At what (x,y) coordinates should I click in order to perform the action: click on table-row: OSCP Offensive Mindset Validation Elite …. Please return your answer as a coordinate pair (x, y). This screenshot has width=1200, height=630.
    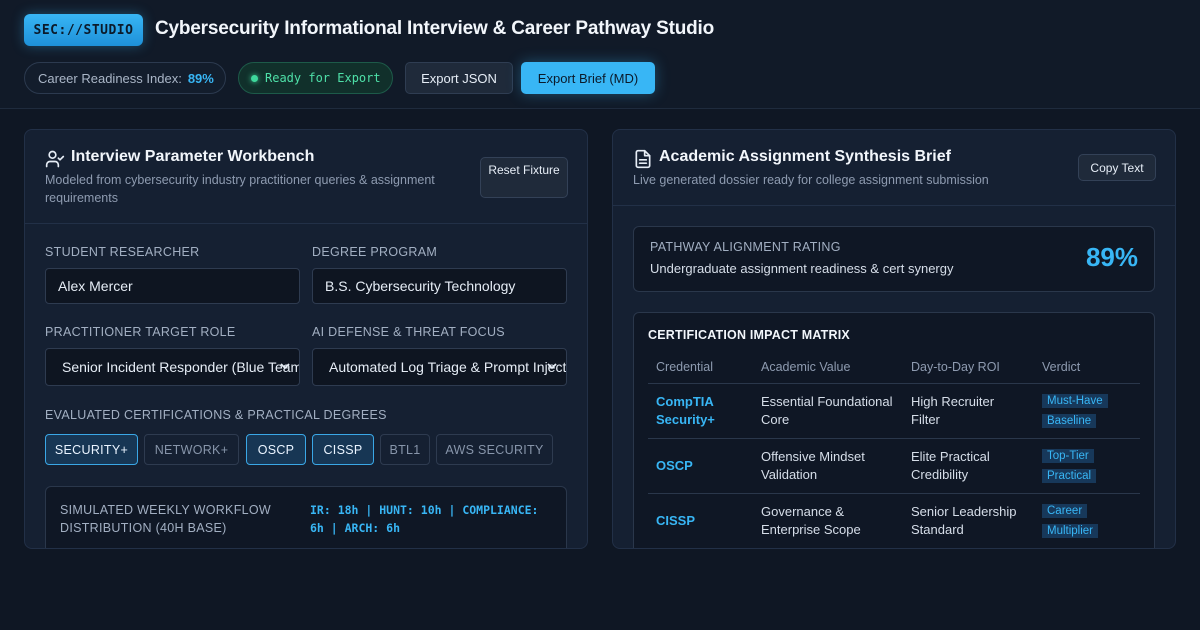
    Looking at the image, I should click on (894, 466).